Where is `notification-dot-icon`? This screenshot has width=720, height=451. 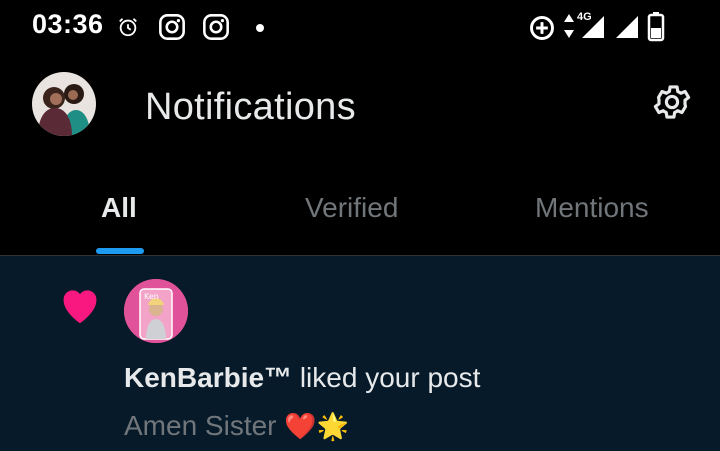
notification-dot-icon is located at coordinates (260, 28).